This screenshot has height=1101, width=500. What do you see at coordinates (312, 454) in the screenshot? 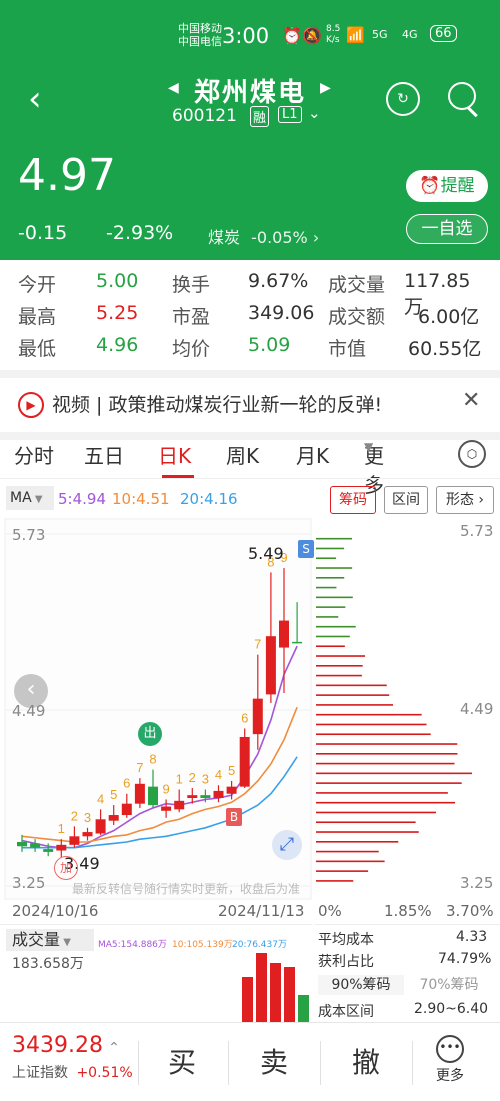
I see `tab-monthly: 月K` at bounding box center [312, 454].